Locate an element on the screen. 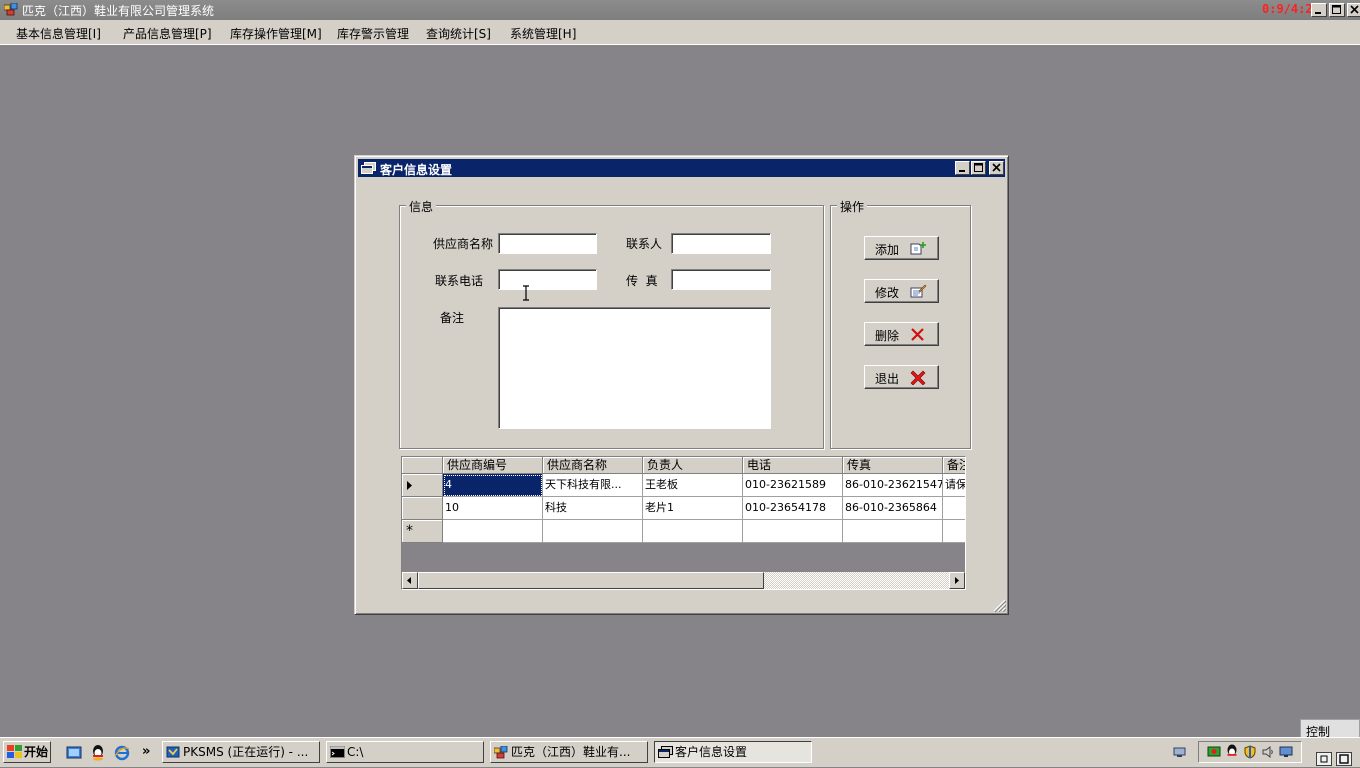  edit-button: 修改 is located at coordinates (901, 291).